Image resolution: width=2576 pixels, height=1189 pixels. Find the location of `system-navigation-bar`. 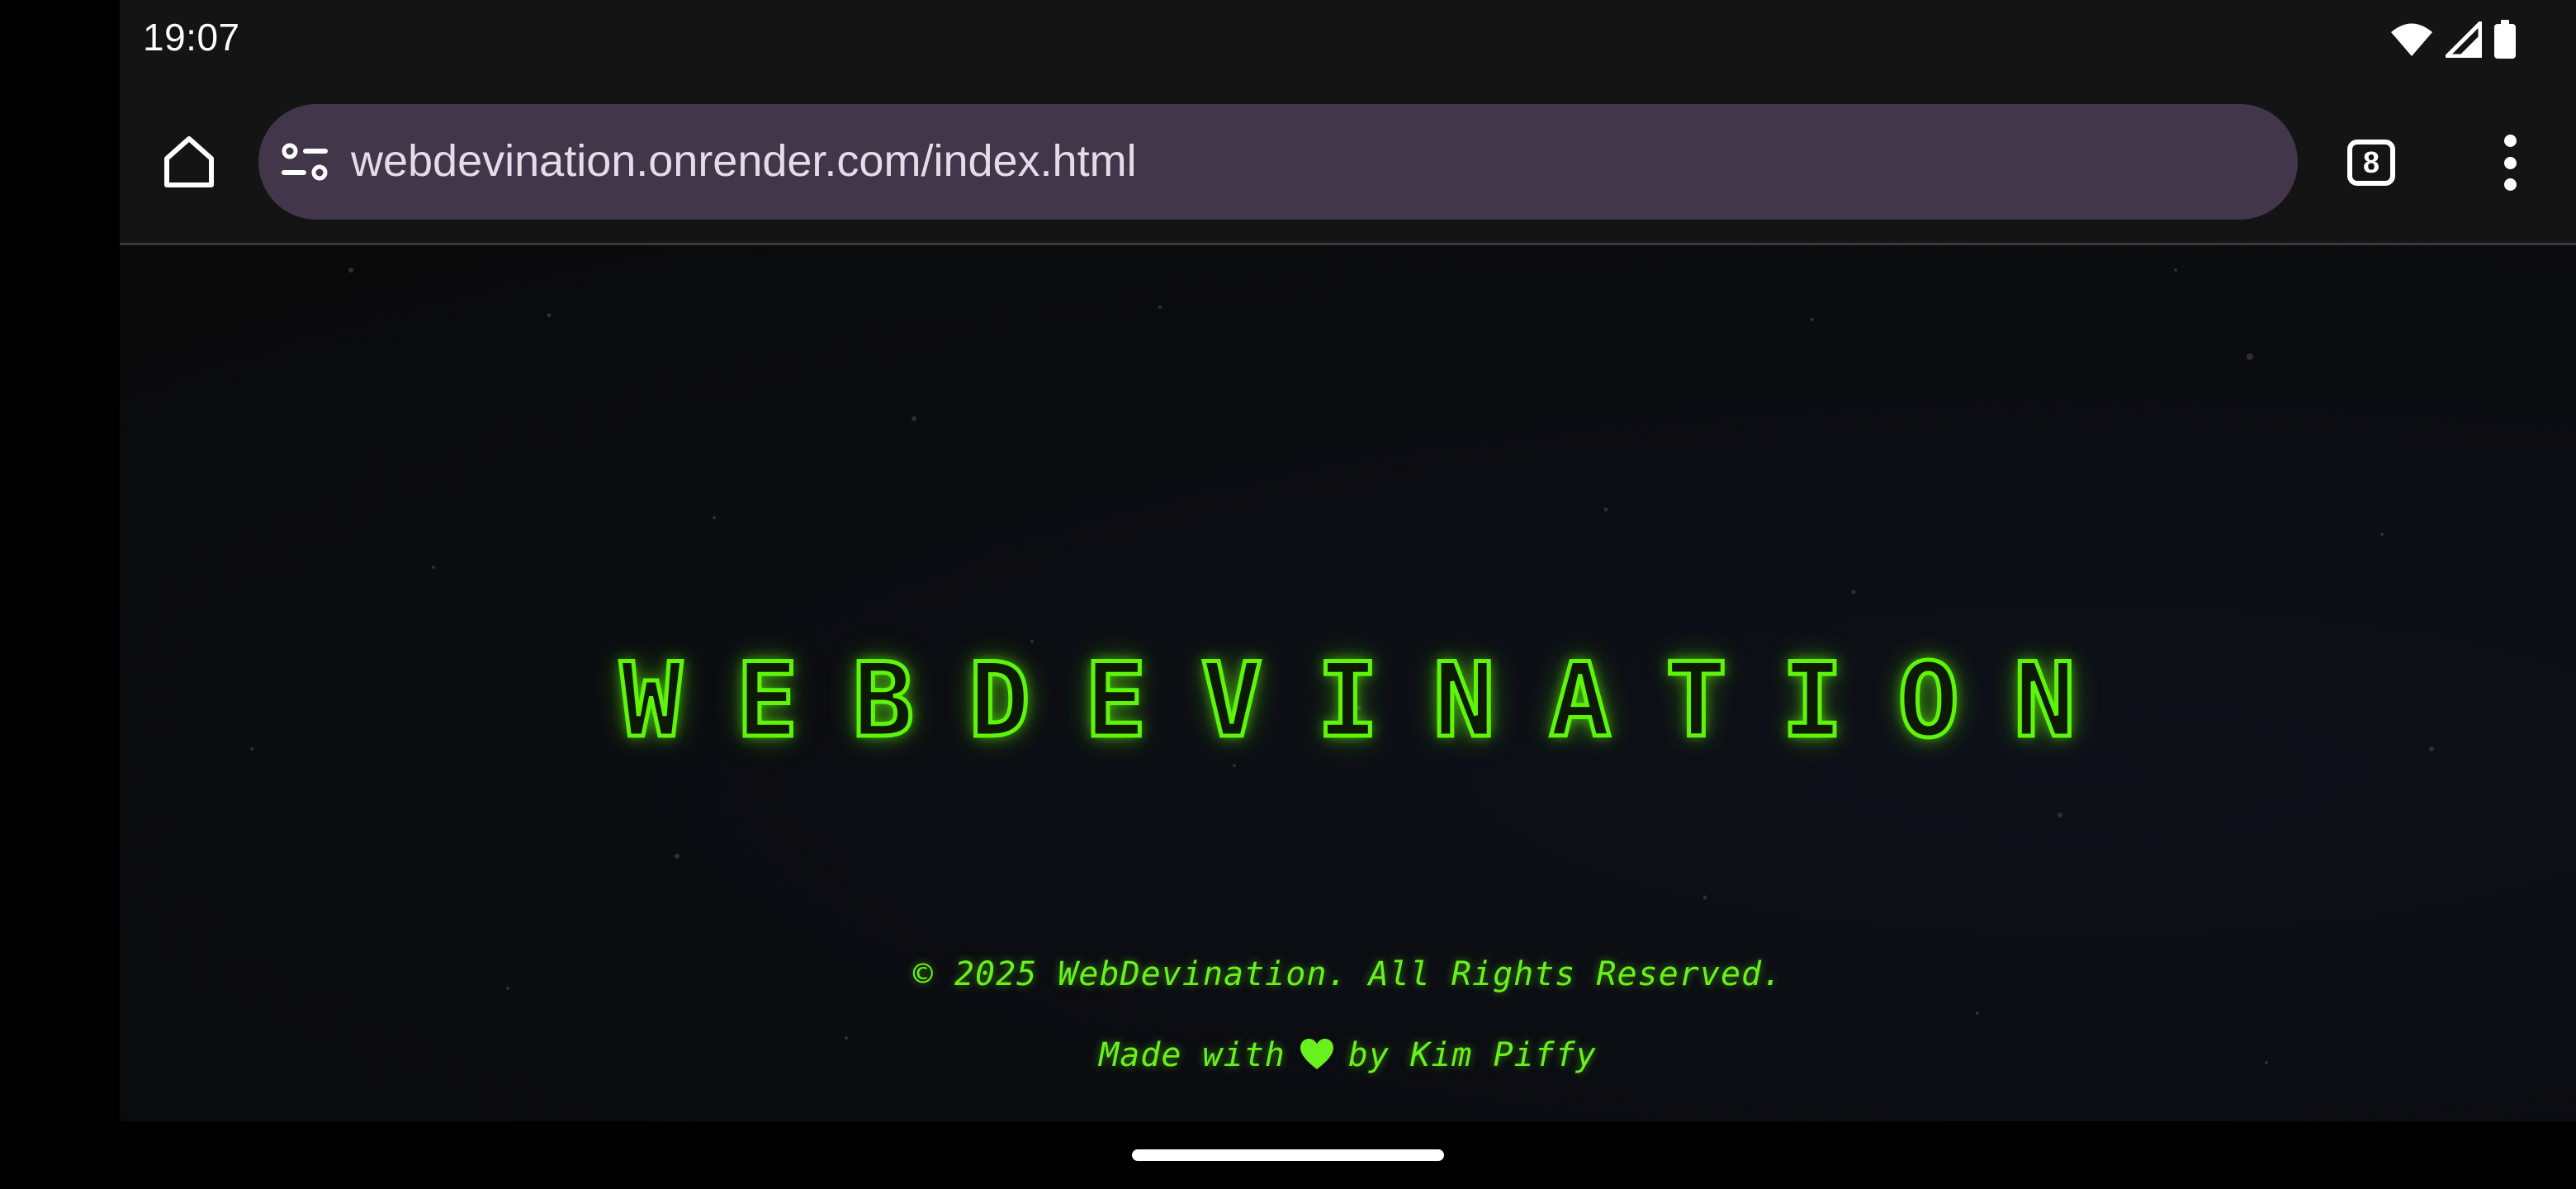

system-navigation-bar is located at coordinates (1288, 1155).